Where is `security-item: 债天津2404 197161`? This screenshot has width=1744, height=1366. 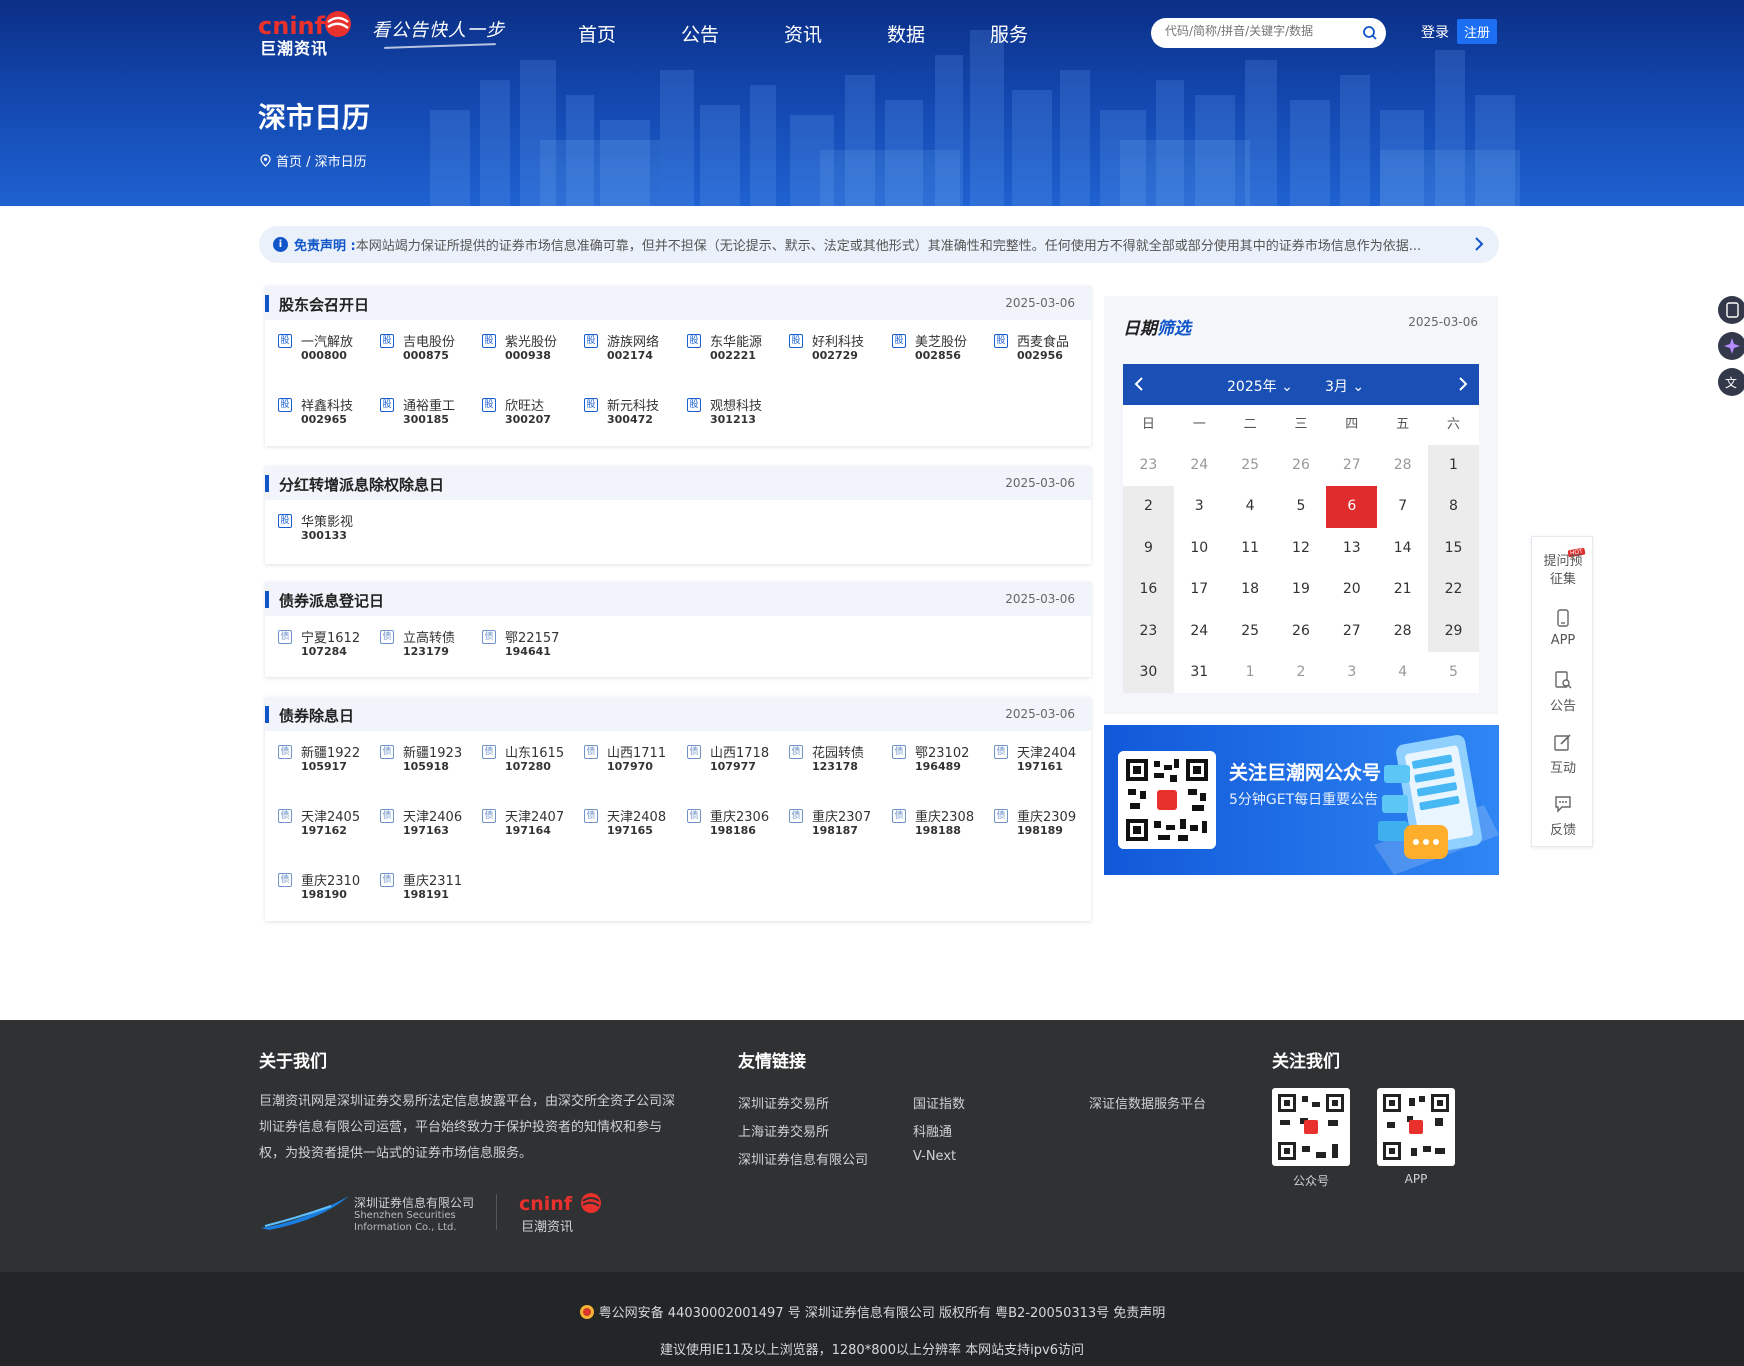
security-item: 债天津2404 197161 is located at coordinates (1031, 760).